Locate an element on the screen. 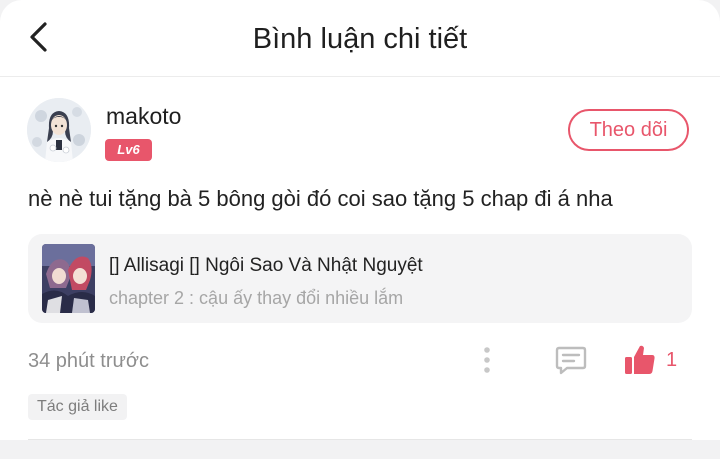 This screenshot has height=459, width=720. thumbs-up-icon is located at coordinates (640, 359).